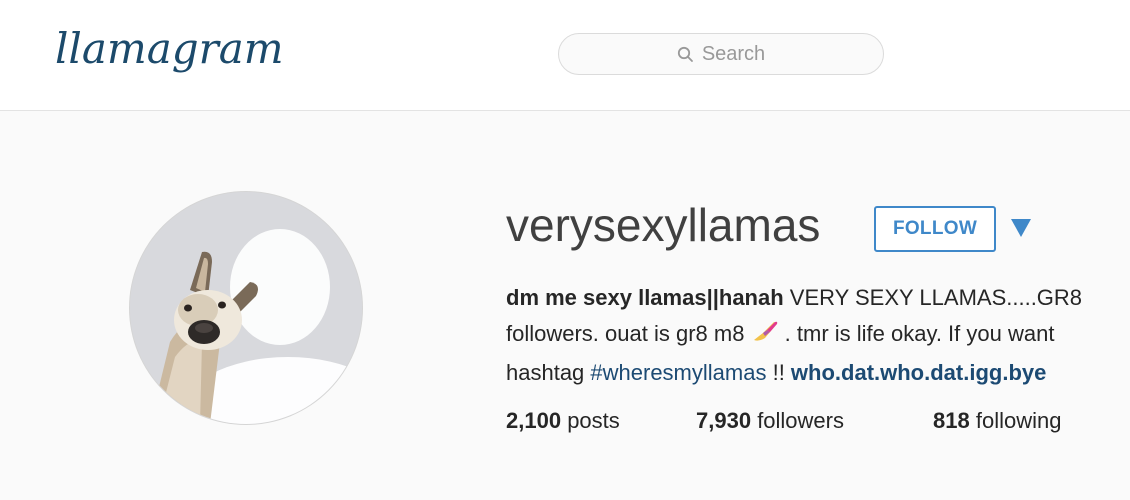 This screenshot has width=1130, height=500. I want to click on posts-label: posts, so click(593, 420).